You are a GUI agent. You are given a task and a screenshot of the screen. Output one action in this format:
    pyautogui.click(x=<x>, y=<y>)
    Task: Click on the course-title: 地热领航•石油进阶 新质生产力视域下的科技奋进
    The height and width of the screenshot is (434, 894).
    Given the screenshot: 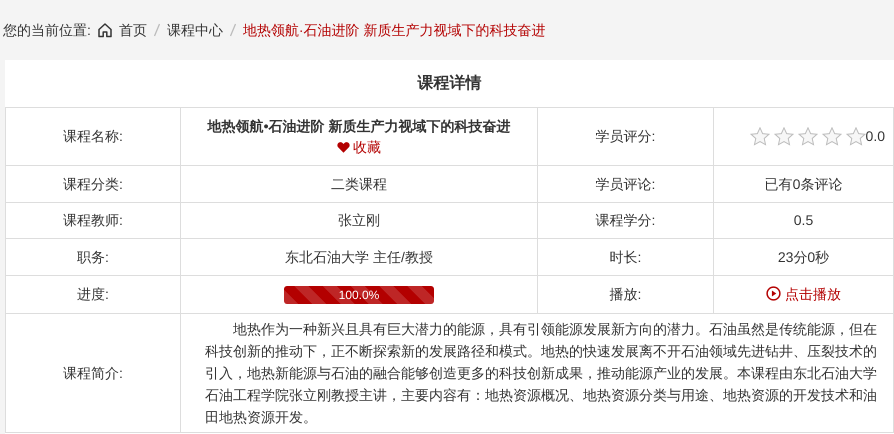 What is the action you would take?
    pyautogui.click(x=359, y=126)
    